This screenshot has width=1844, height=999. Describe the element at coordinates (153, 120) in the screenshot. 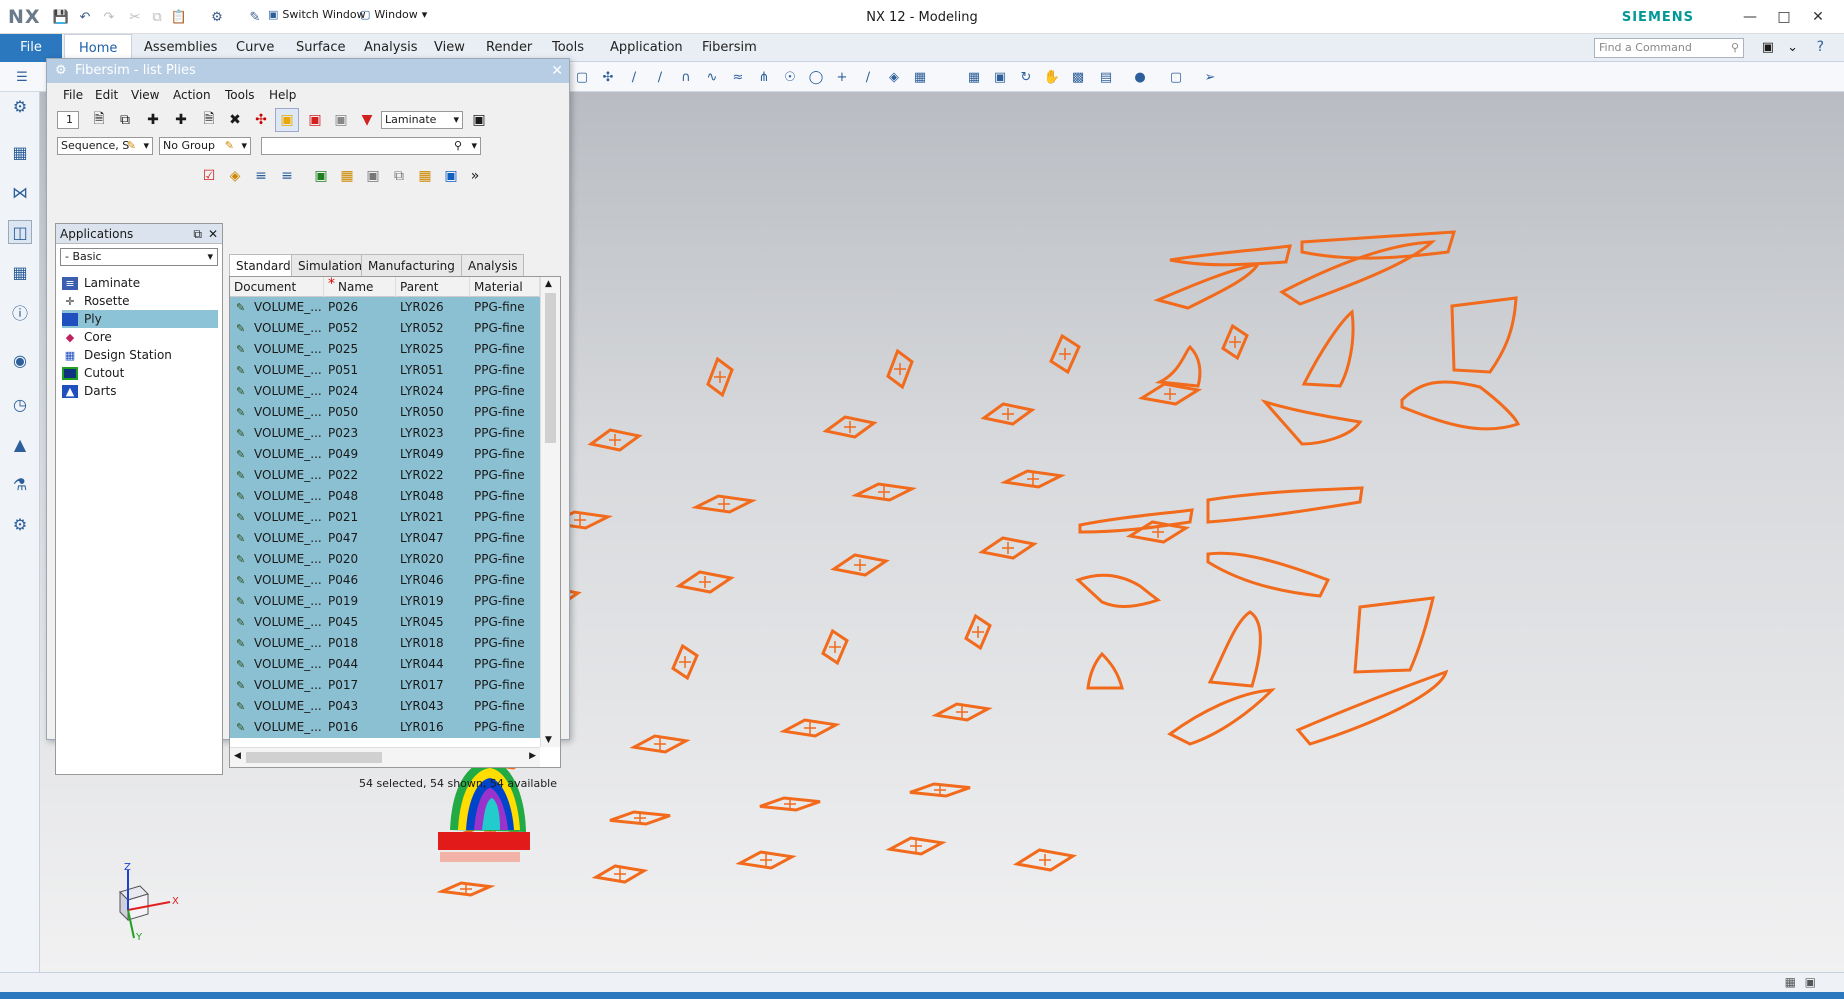

I see `add-point-icon: ✚` at that location.